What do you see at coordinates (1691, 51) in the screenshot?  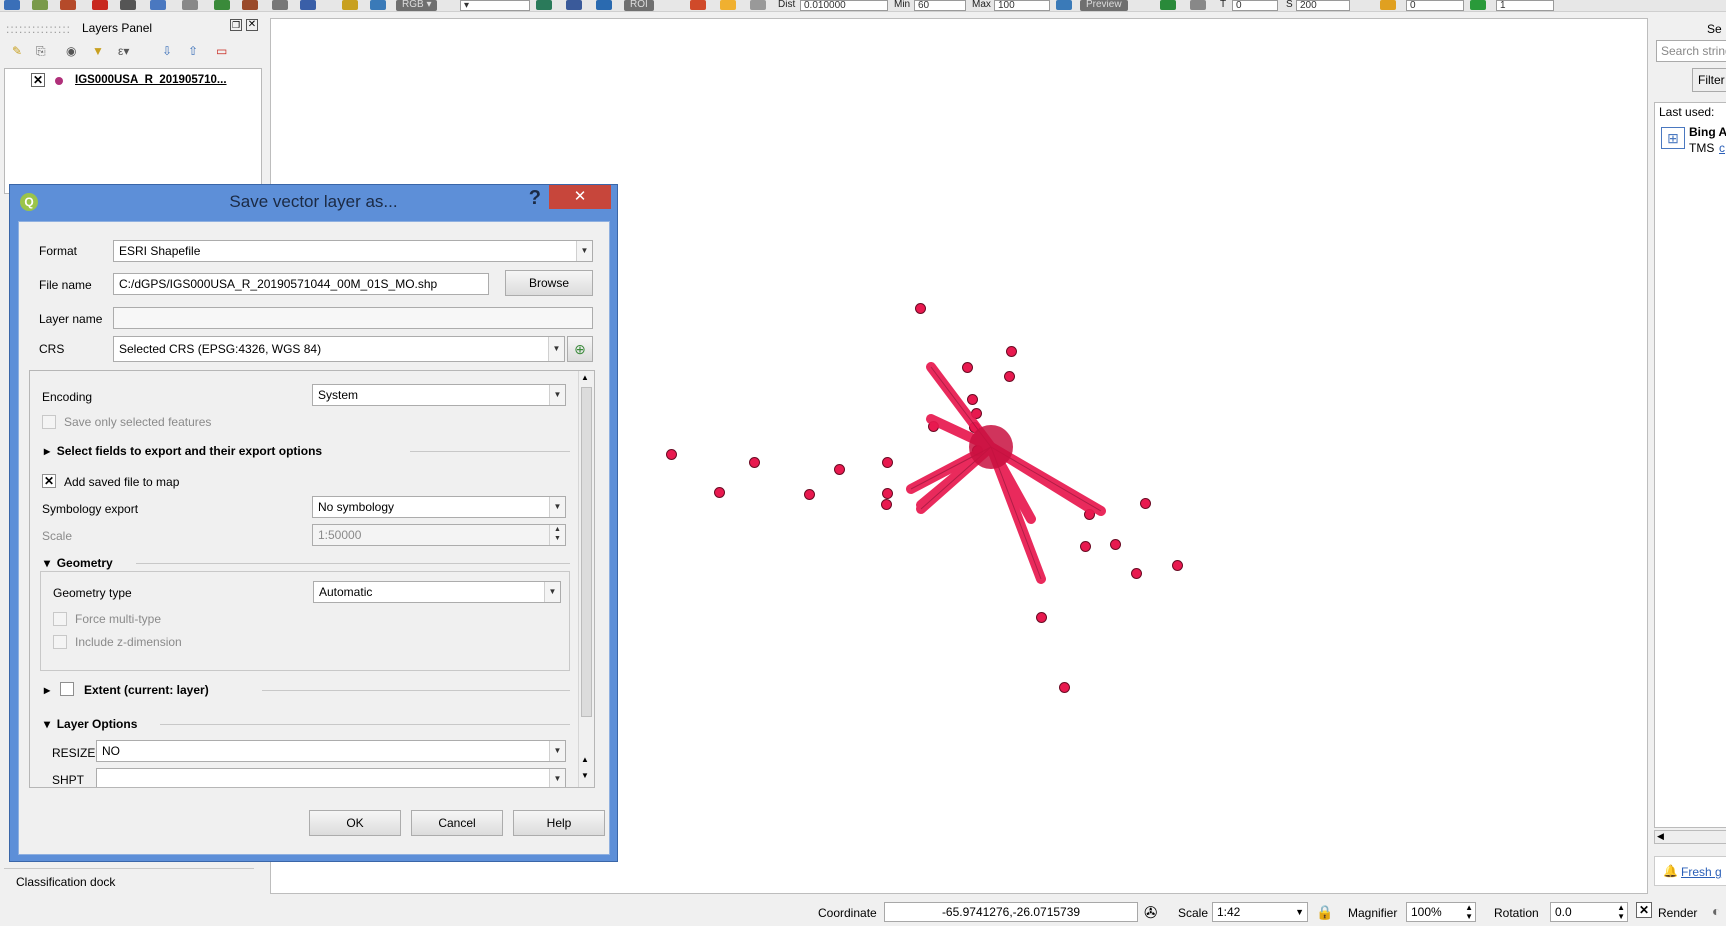 I see `search-input: Search string` at bounding box center [1691, 51].